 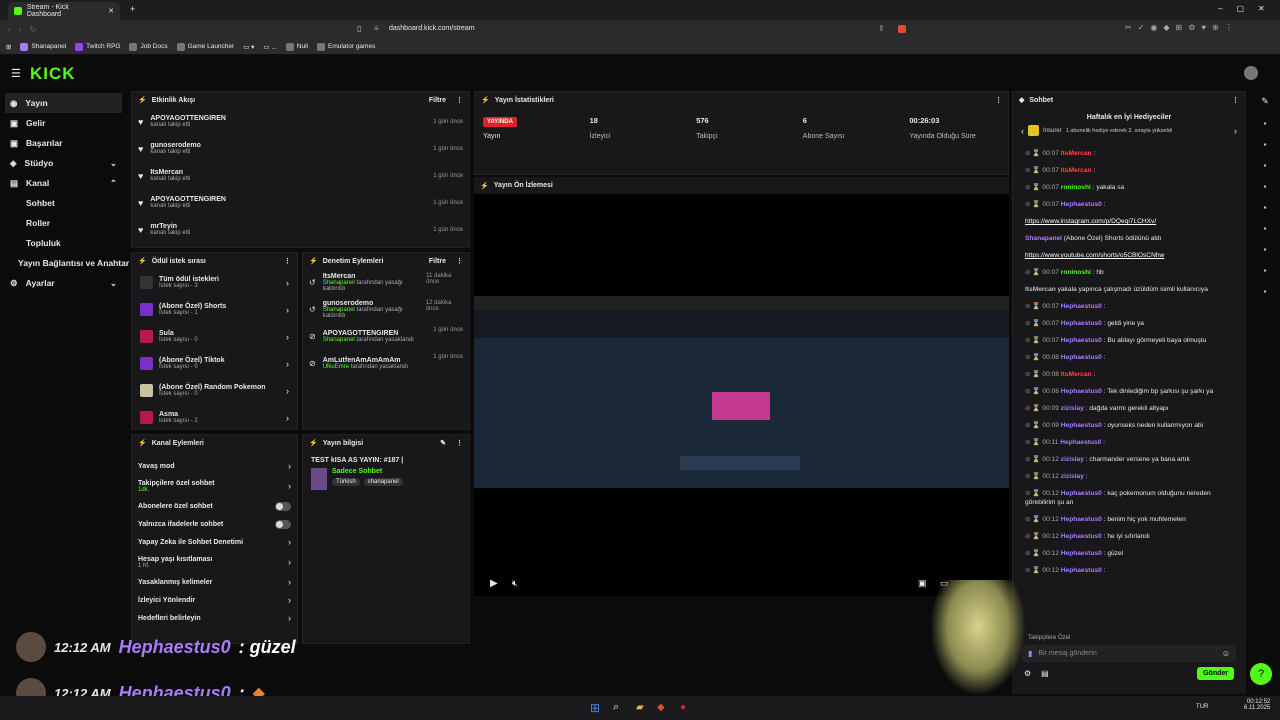 I want to click on reward-item: (Abone Özel) Shorts İstek sayısı - 1 ›, so click(x=214, y=309).